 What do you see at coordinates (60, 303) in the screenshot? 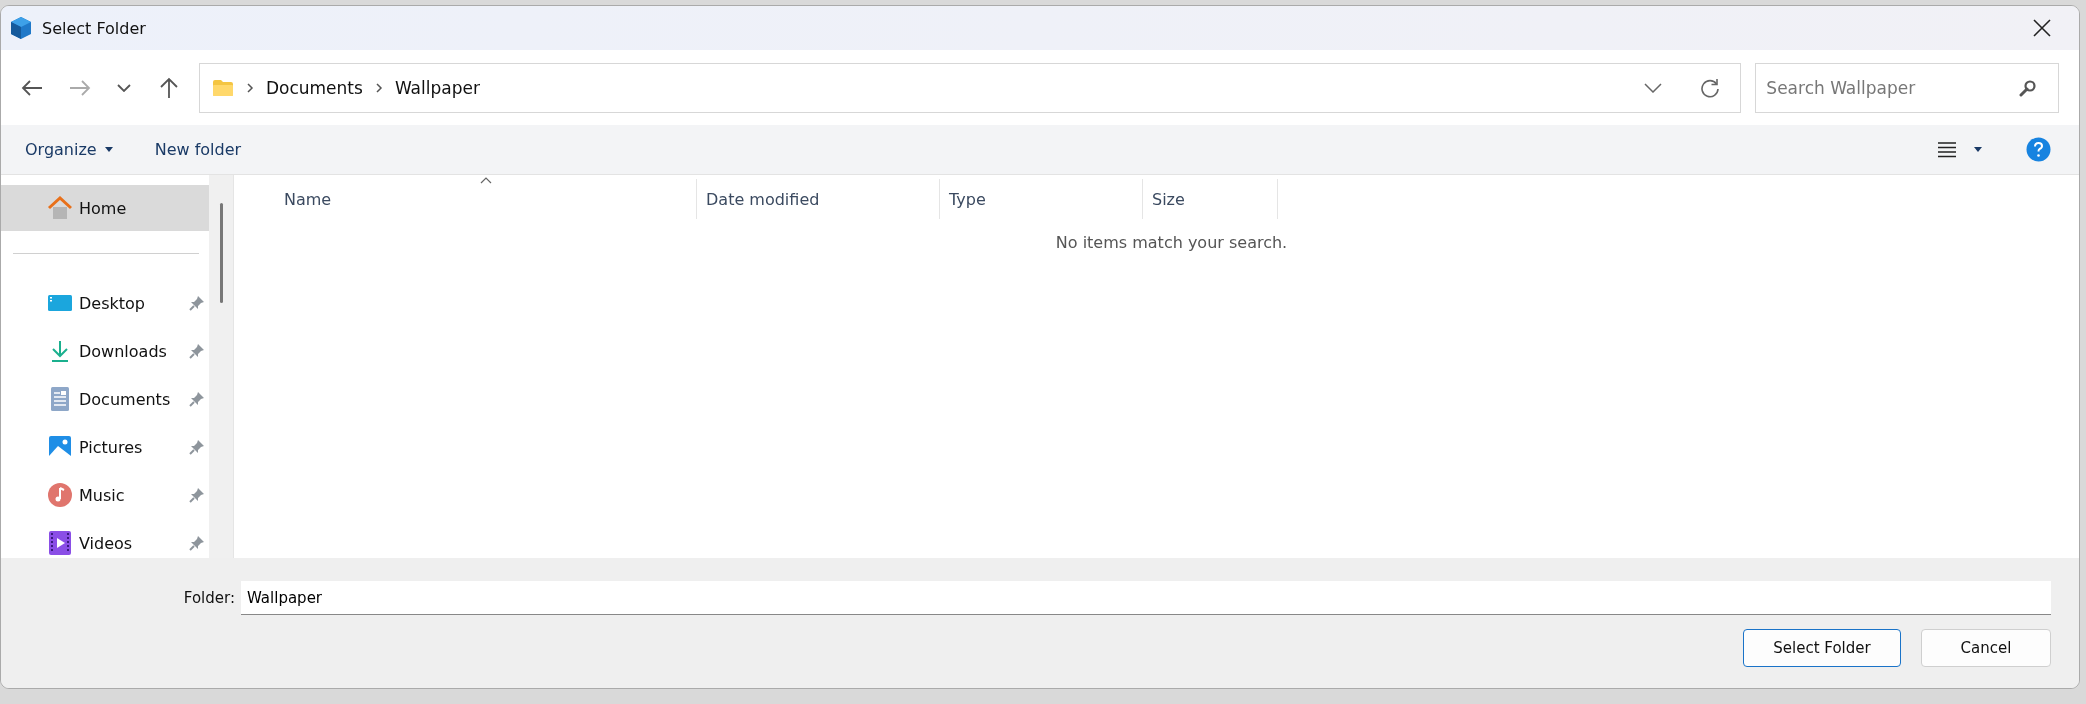
I see `monitor-icon` at bounding box center [60, 303].